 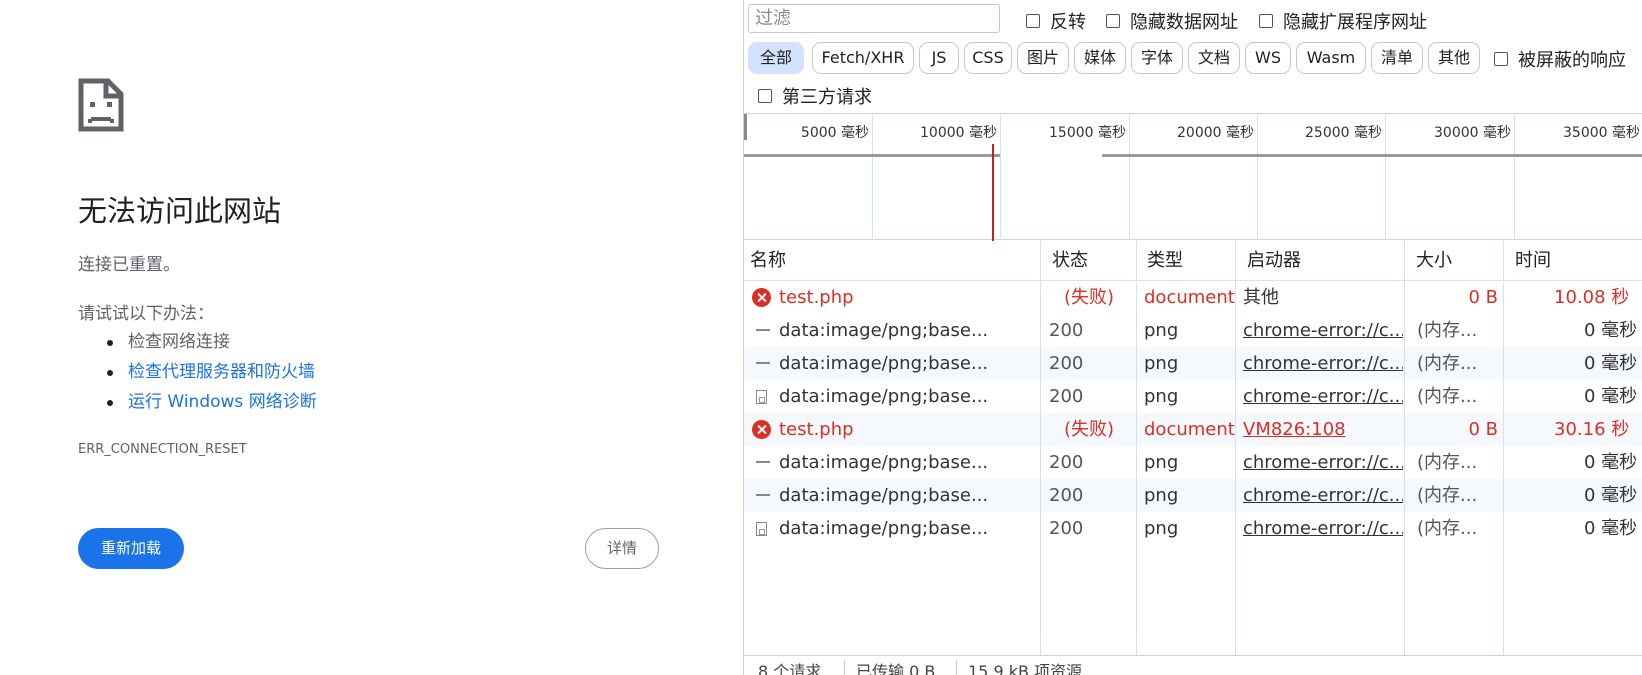 I want to click on column-header-status: 状态, so click(x=1067, y=261).